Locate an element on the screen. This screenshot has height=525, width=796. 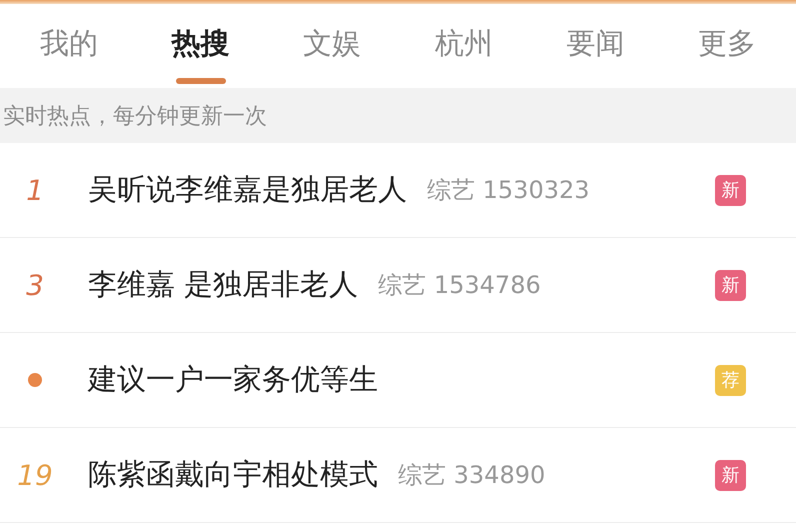
tab: 热搜 is located at coordinates (201, 44).